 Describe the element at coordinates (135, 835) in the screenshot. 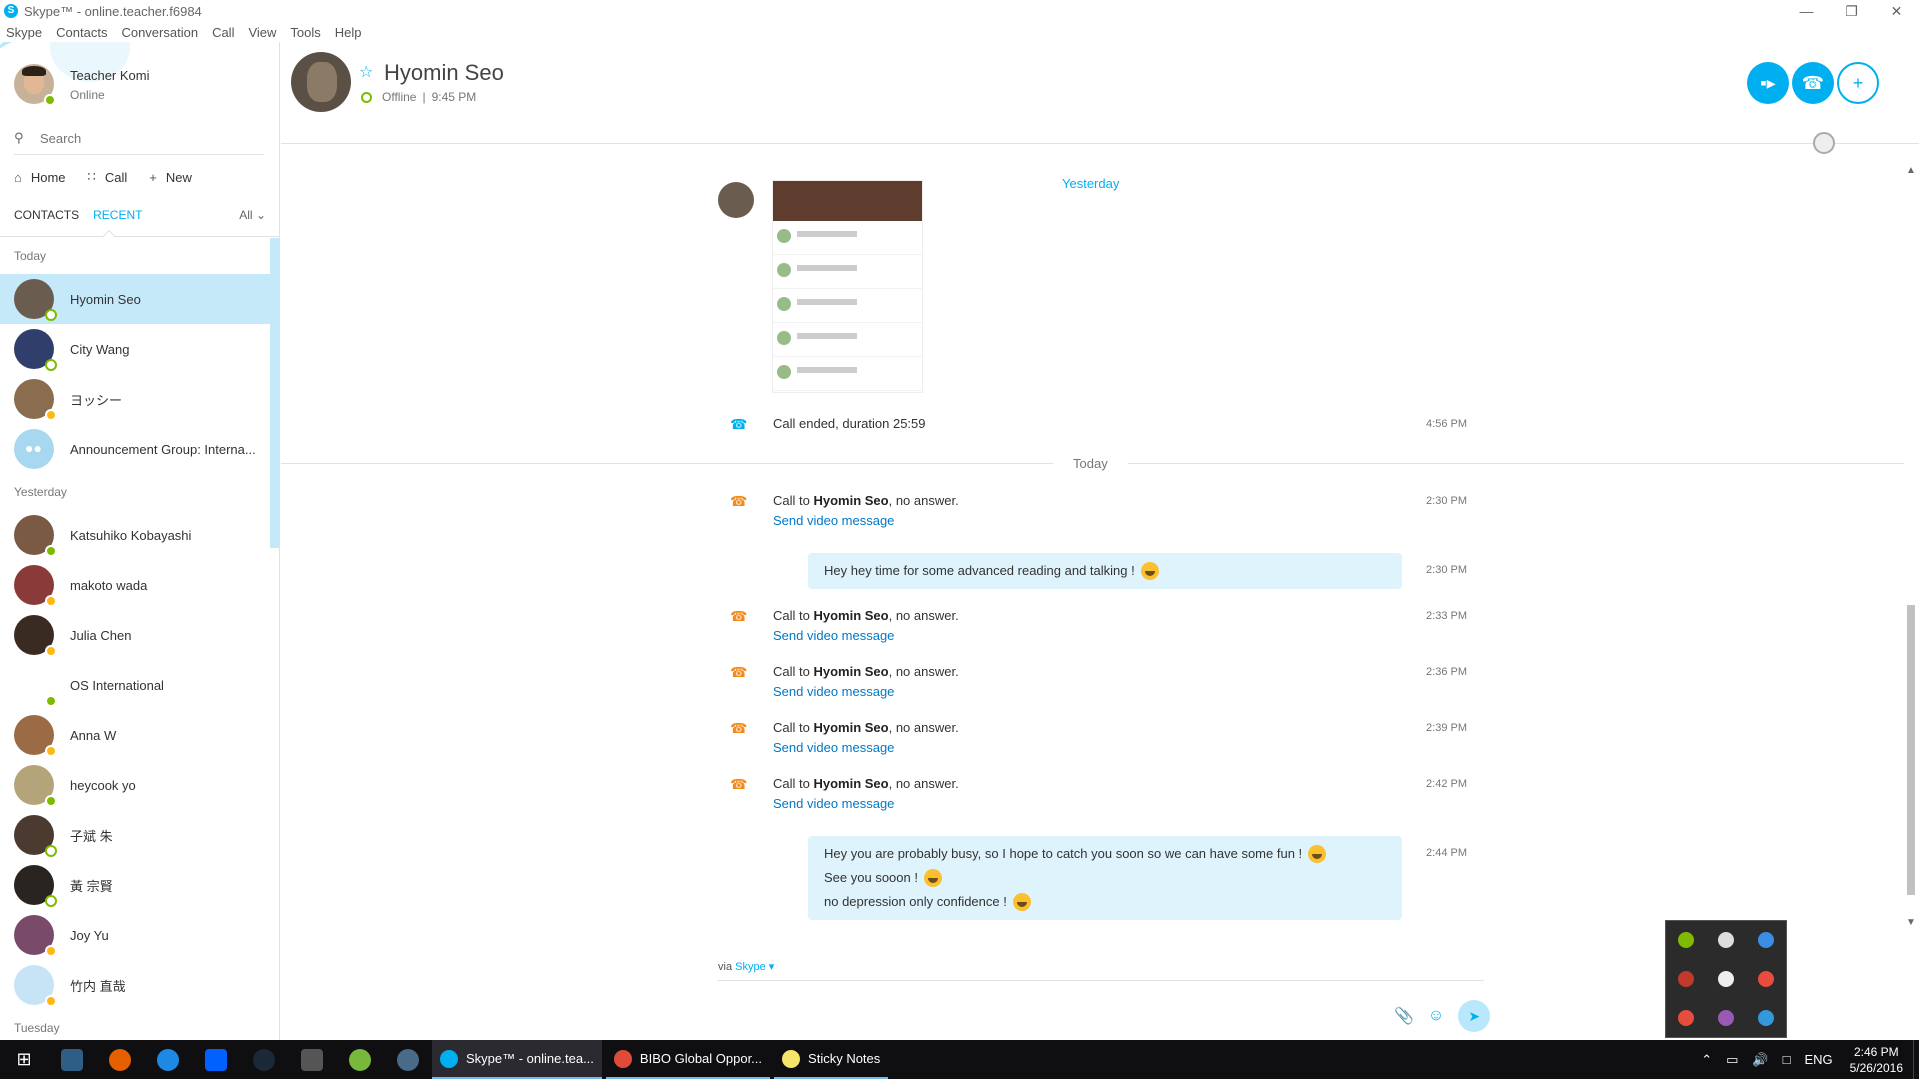

I see `list-item: 子斌 朱` at that location.